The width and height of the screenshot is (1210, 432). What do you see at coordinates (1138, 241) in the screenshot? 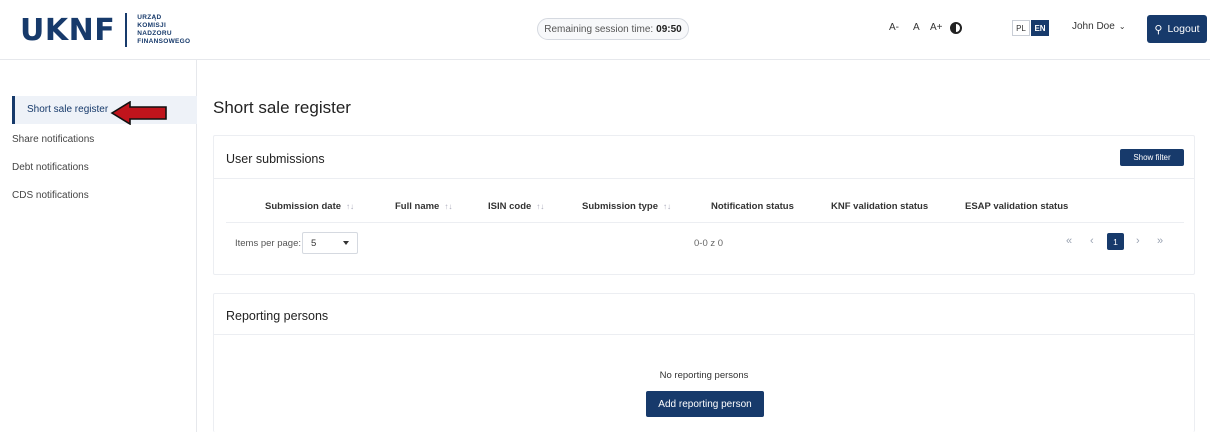
I see `next-page-icon: ›` at bounding box center [1138, 241].